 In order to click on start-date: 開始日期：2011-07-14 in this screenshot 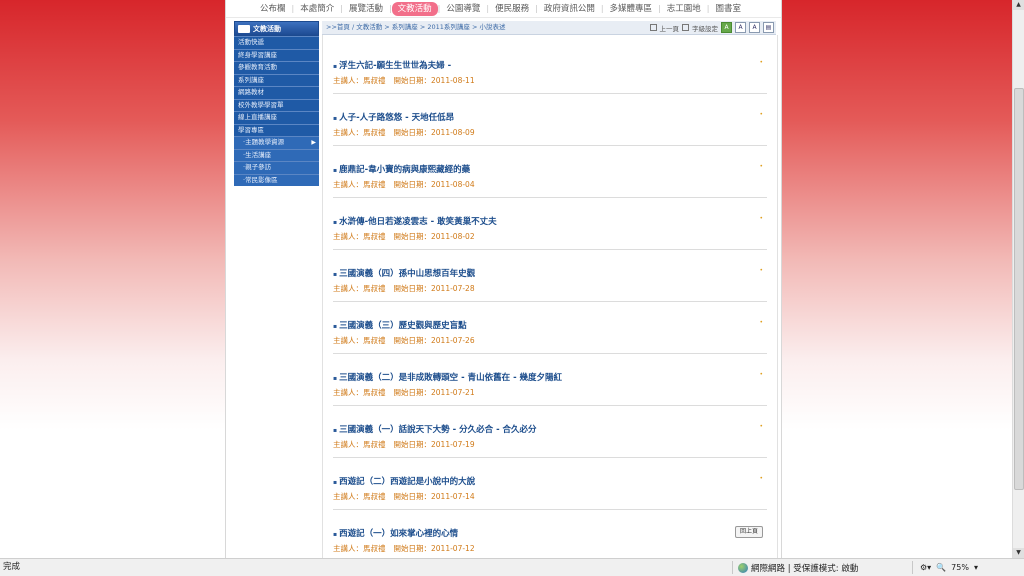, I will do `click(434, 496)`.